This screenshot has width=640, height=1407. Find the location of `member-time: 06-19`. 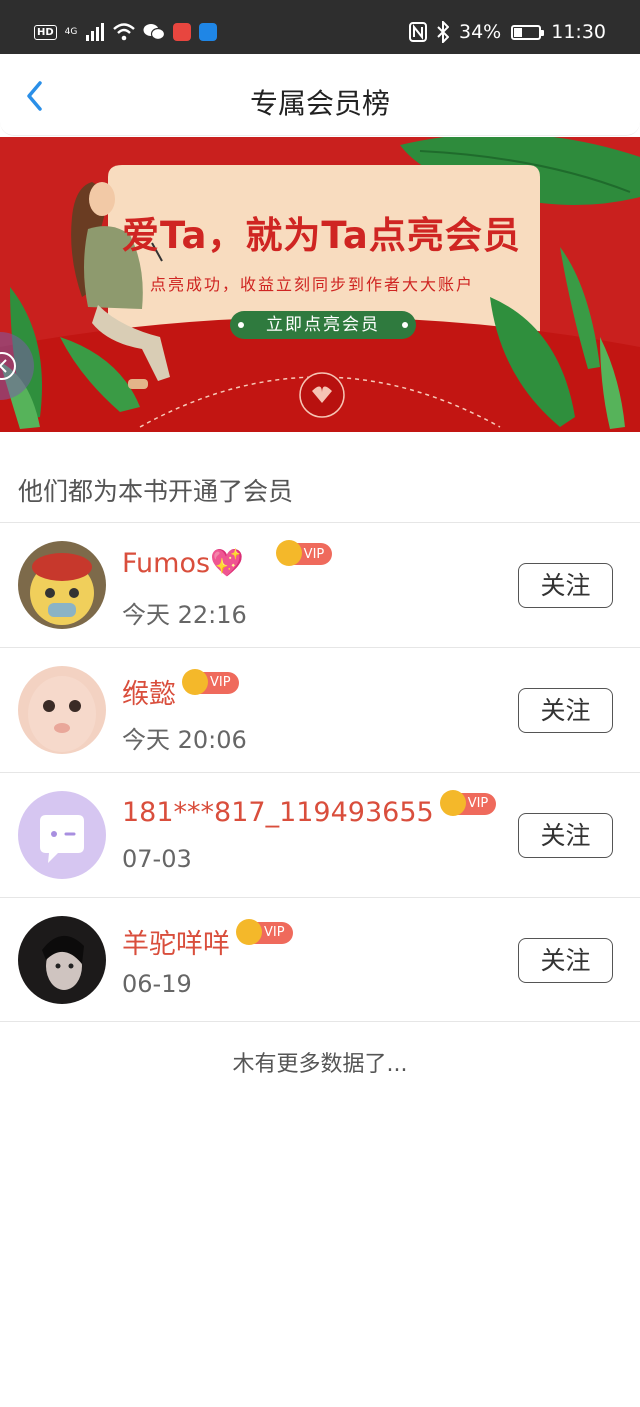

member-time: 06-19 is located at coordinates (157, 984).